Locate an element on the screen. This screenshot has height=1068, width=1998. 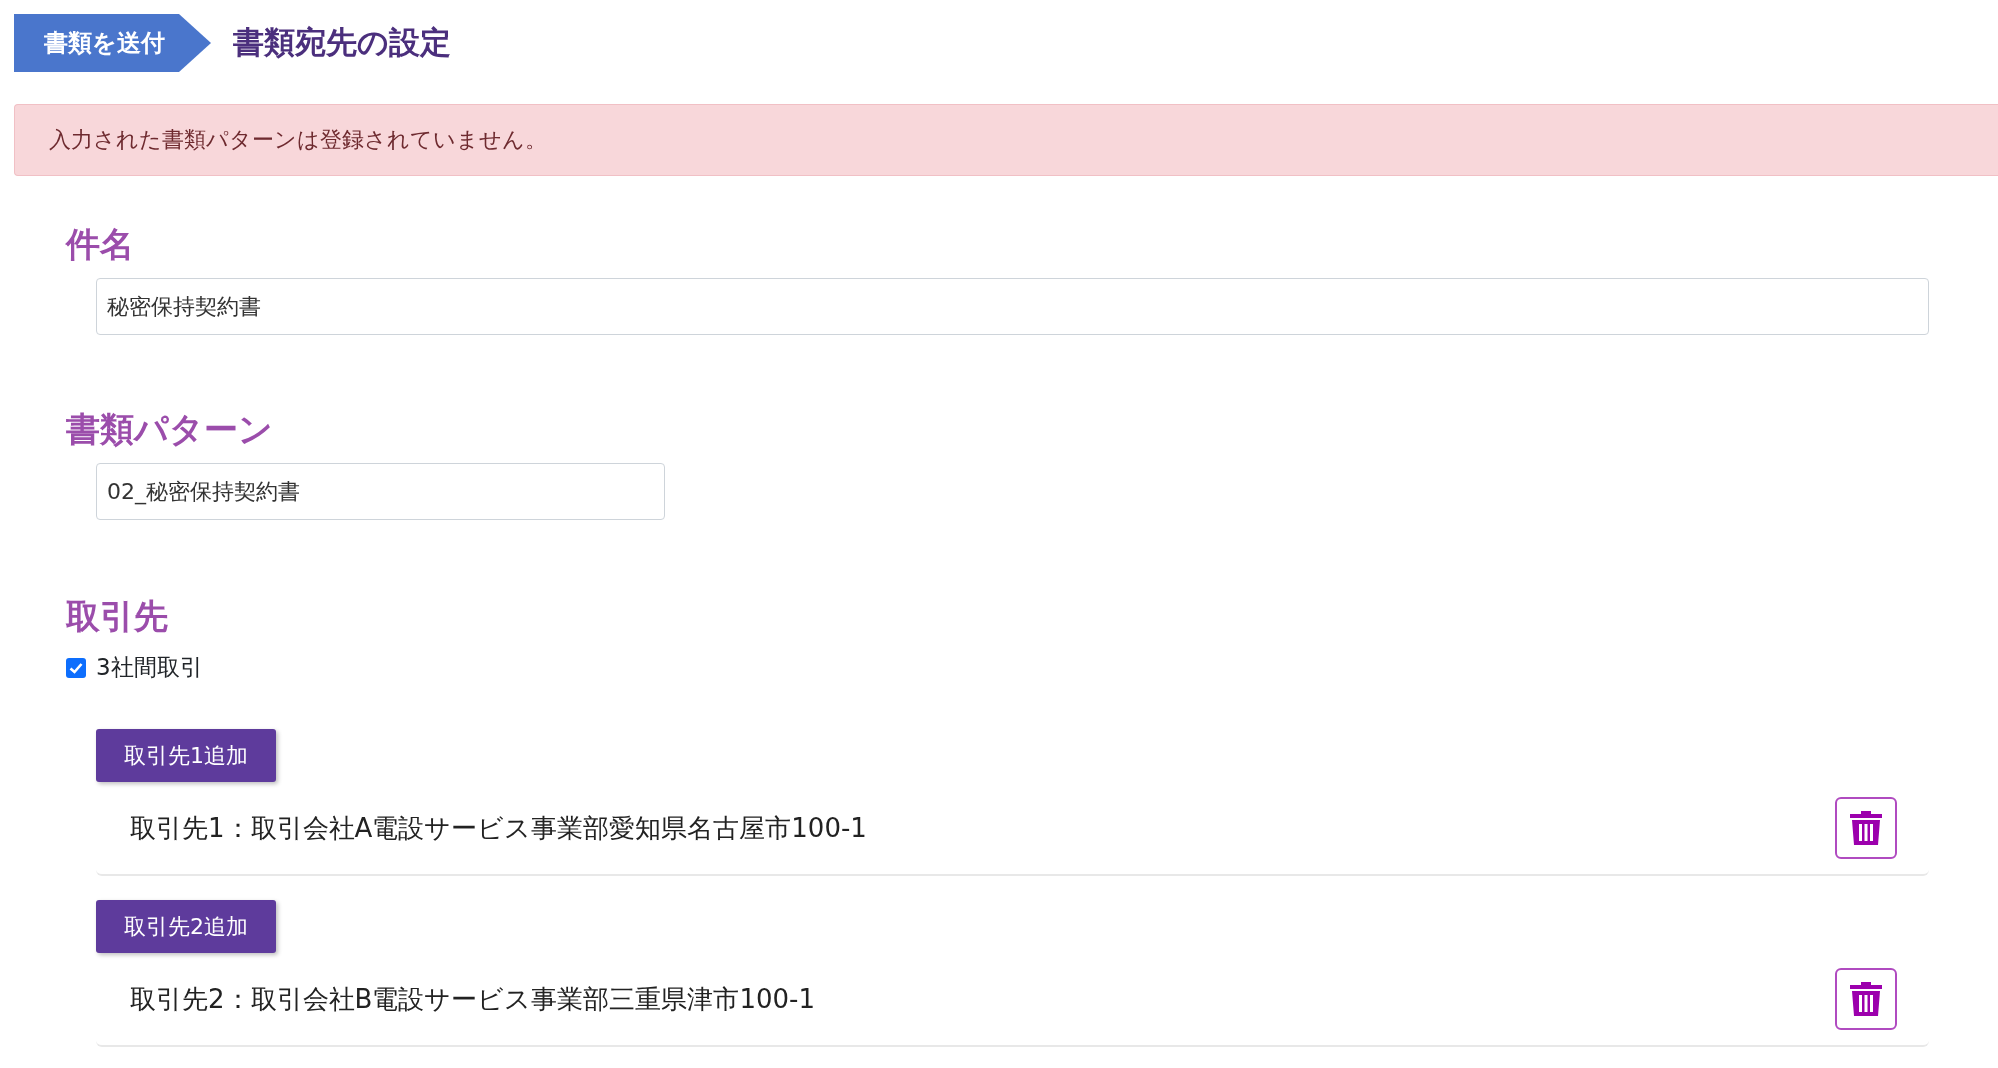
pattern-field: 02_秘密保持契約書 is located at coordinates (380, 491).